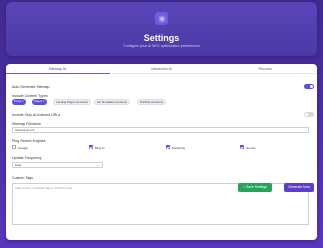 This screenshot has width=323, height=248. Describe the element at coordinates (98, 165) in the screenshot. I see `chevron-down-icon: ⌄` at that location.